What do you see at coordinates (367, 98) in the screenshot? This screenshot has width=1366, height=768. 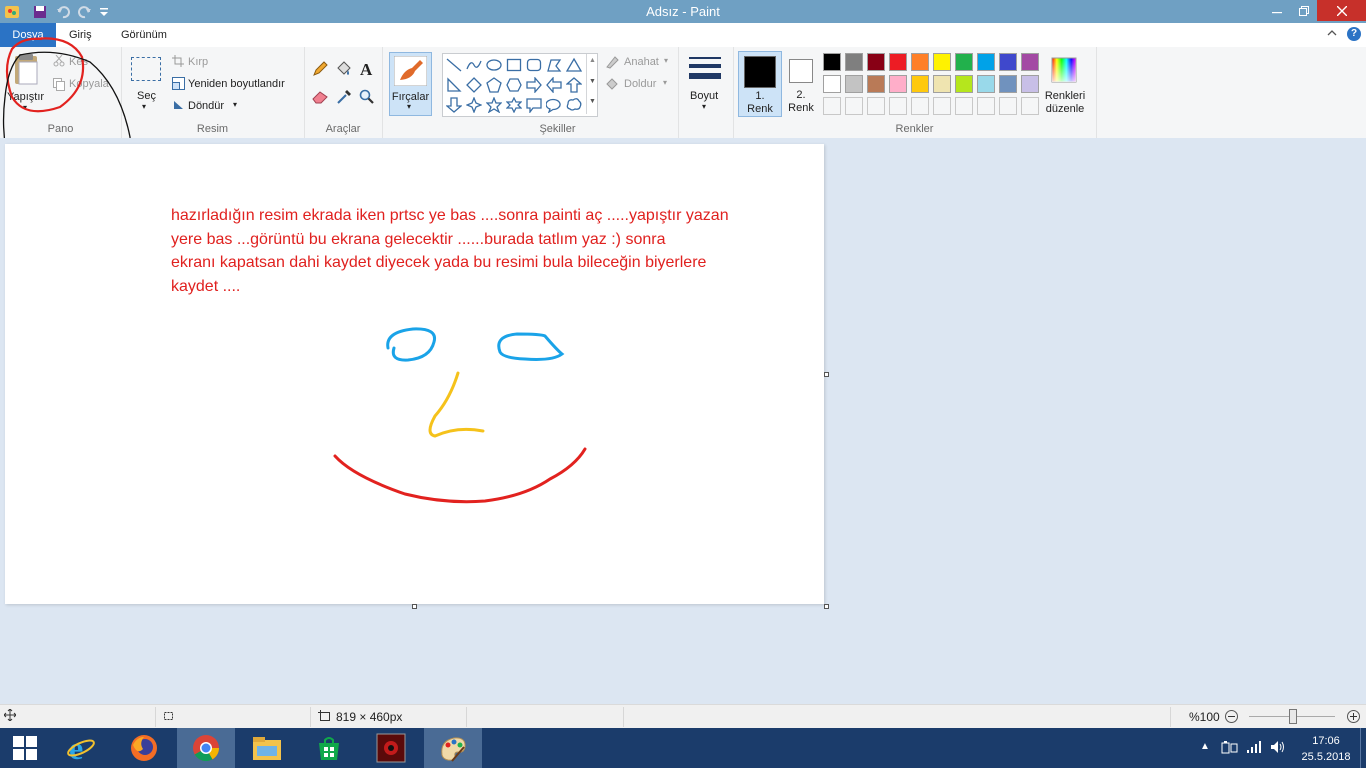 I see `magnifier-icon` at bounding box center [367, 98].